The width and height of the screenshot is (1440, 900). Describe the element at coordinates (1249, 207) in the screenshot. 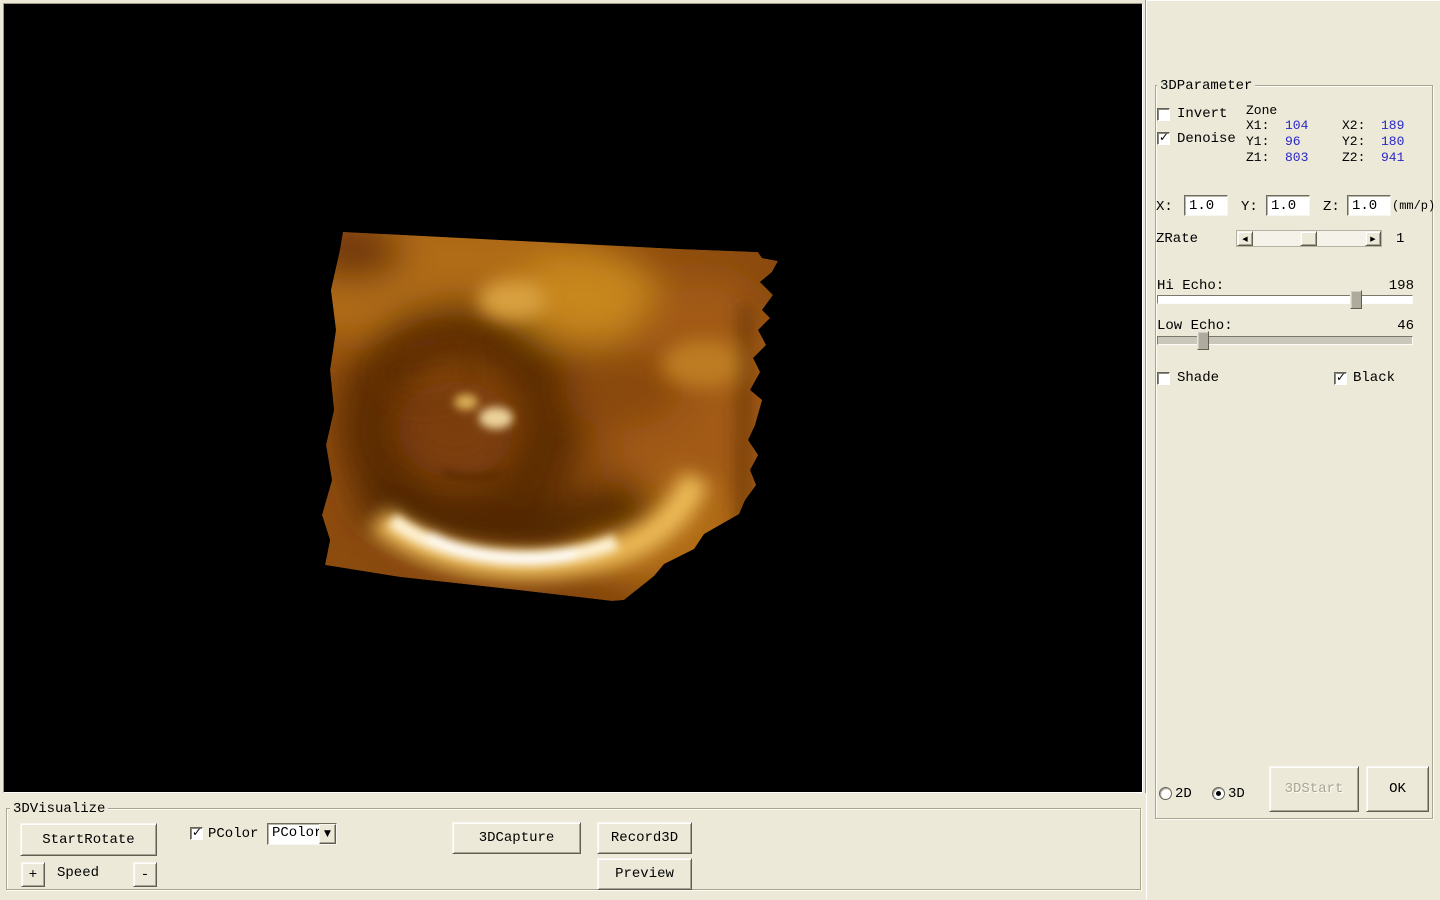

I see `scale-y-label: Y:` at that location.